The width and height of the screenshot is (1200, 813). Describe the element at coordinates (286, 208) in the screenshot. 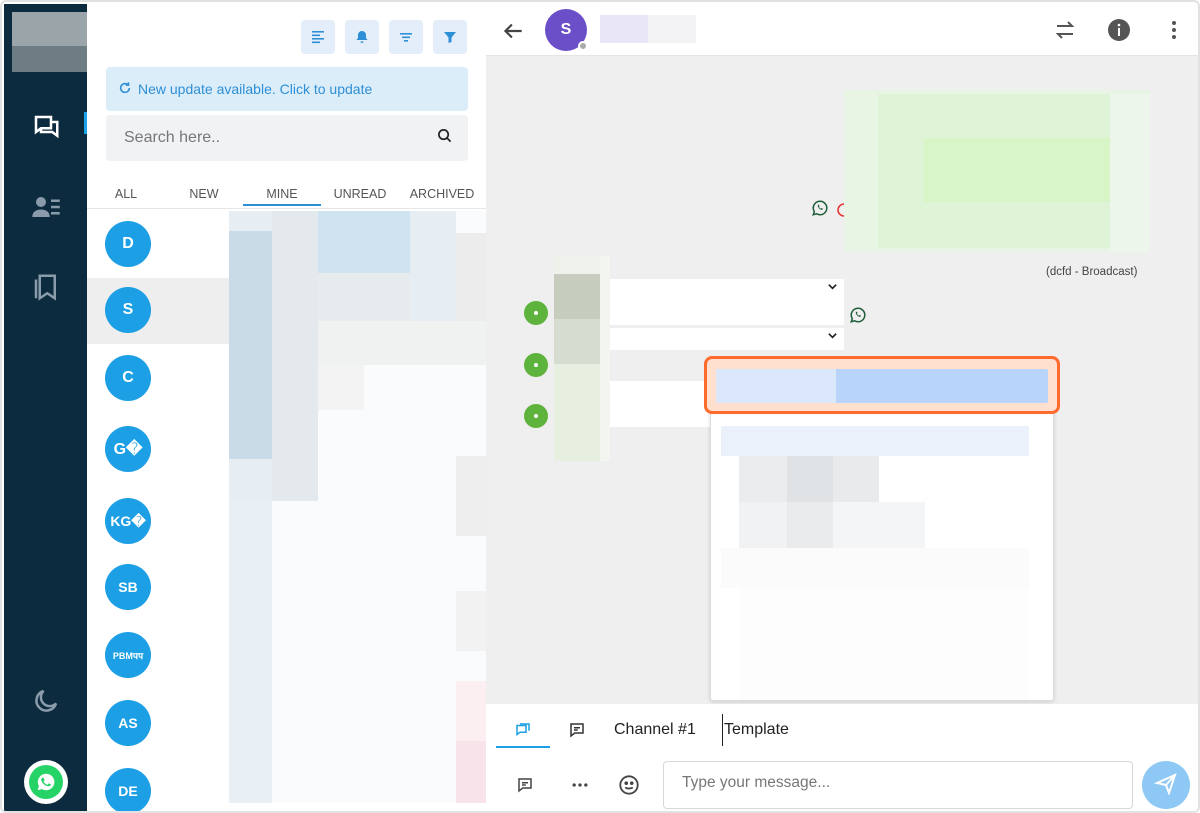

I see `tabs-divider` at that location.